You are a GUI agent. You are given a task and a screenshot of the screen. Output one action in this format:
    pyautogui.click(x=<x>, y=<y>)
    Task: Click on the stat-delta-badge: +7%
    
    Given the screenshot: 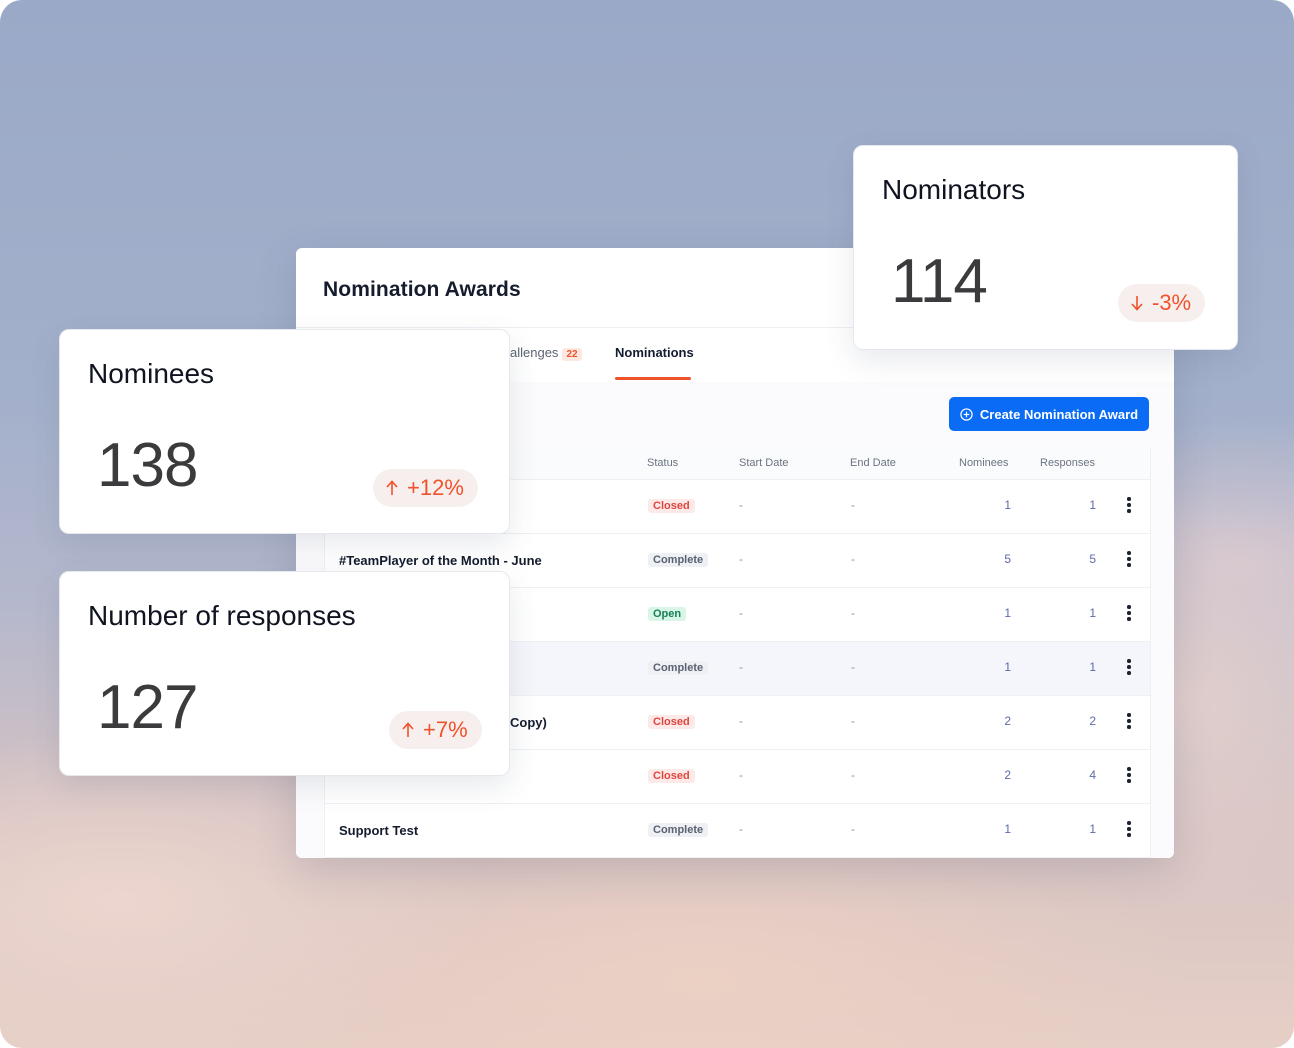 What is the action you would take?
    pyautogui.click(x=435, y=730)
    